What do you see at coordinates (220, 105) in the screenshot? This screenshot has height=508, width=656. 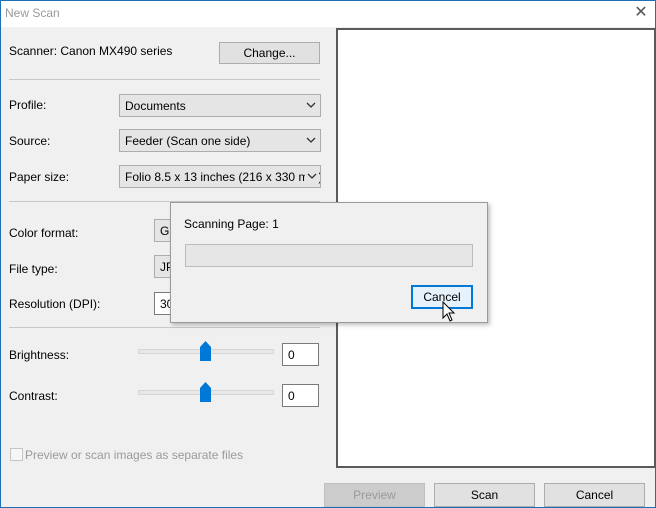 I see `profile-dropdown: Documents` at bounding box center [220, 105].